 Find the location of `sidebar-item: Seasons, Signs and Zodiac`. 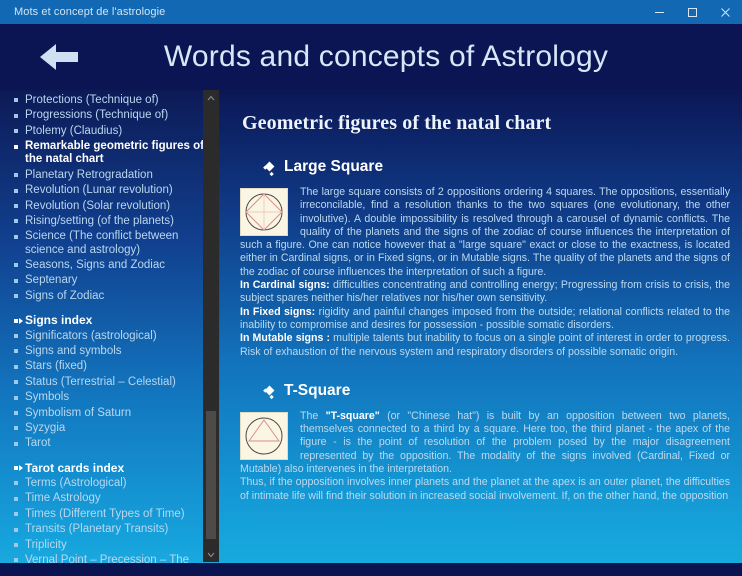

sidebar-item: Seasons, Signs and Zodiac is located at coordinates (111, 265).